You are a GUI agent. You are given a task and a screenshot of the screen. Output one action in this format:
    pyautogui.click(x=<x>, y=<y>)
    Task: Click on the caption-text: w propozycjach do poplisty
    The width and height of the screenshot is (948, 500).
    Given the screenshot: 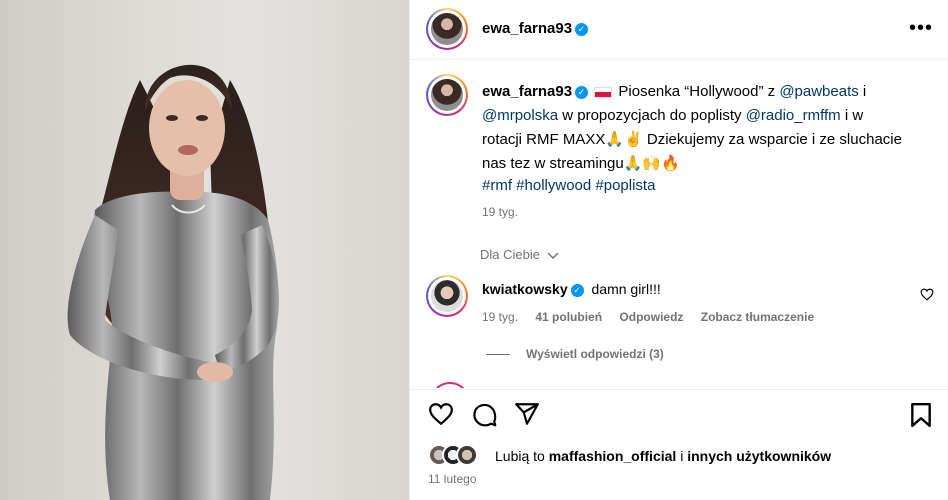 What is the action you would take?
    pyautogui.click(x=652, y=115)
    